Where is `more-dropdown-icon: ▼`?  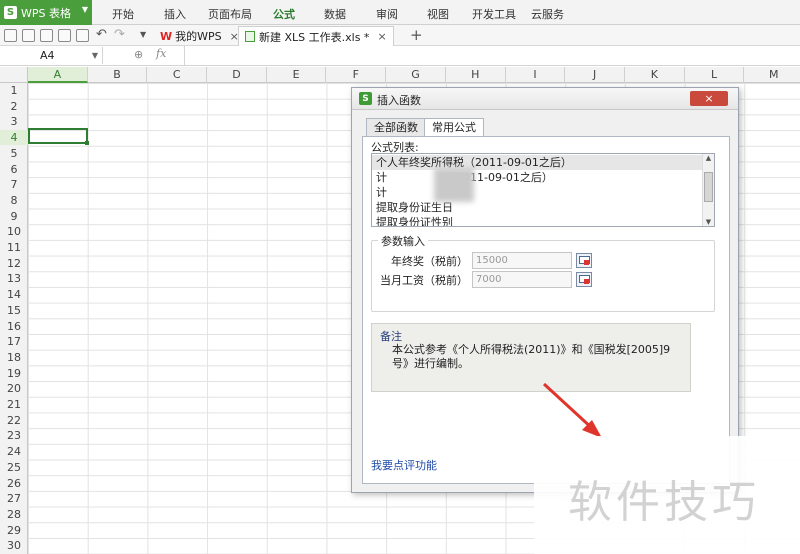
more-dropdown-icon: ▼ is located at coordinates (143, 34).